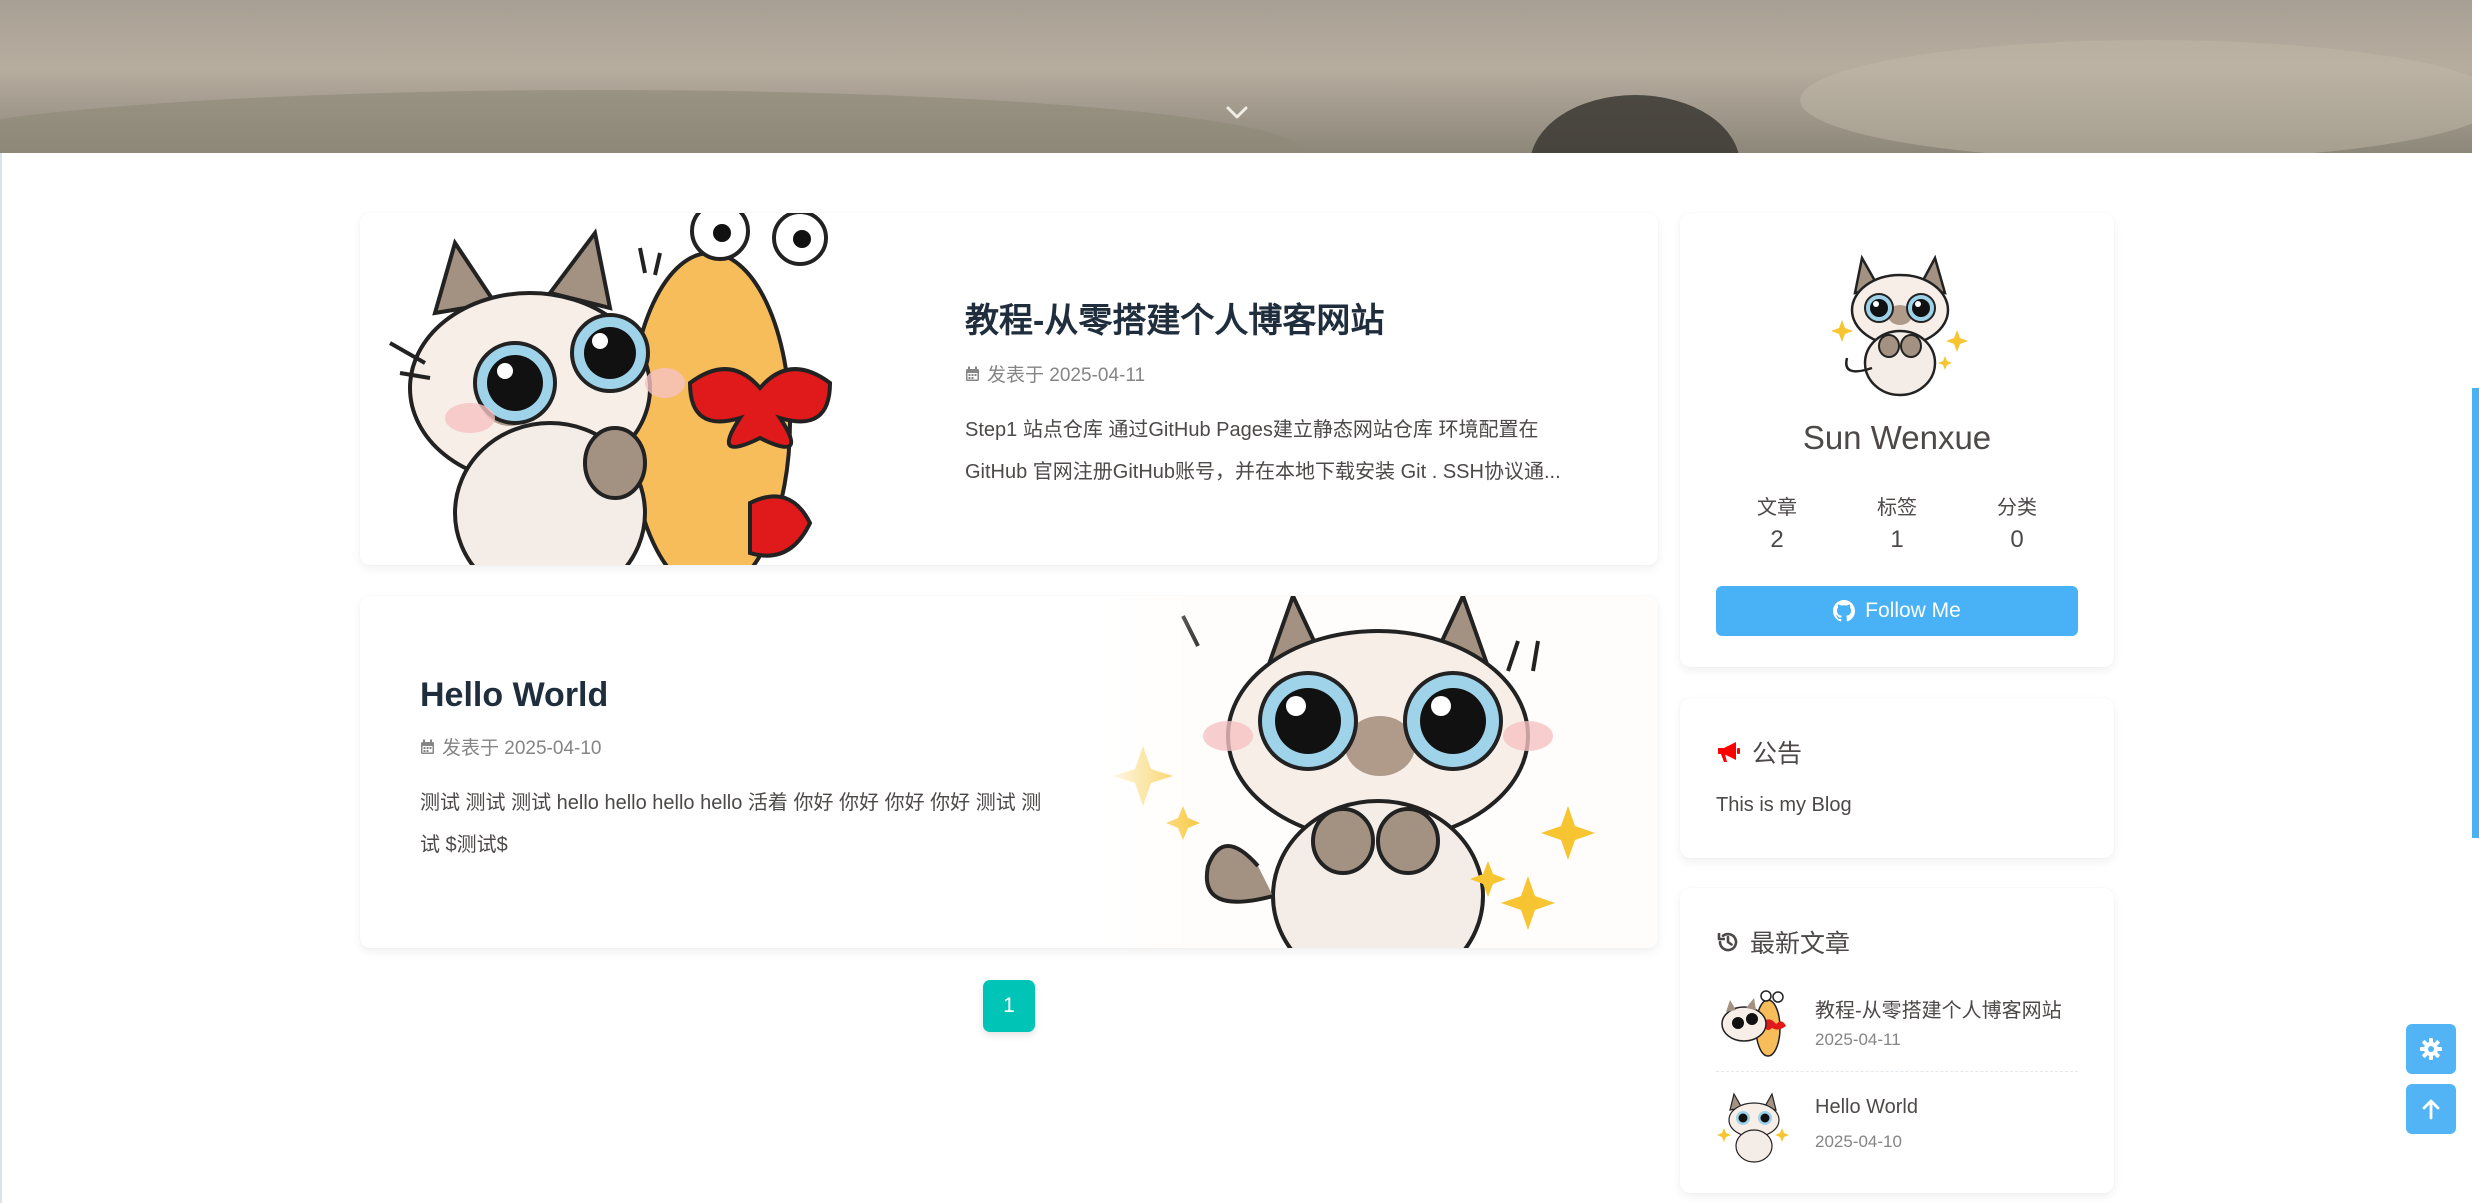  I want to click on author-name: Sun Wenxue, so click(1897, 437).